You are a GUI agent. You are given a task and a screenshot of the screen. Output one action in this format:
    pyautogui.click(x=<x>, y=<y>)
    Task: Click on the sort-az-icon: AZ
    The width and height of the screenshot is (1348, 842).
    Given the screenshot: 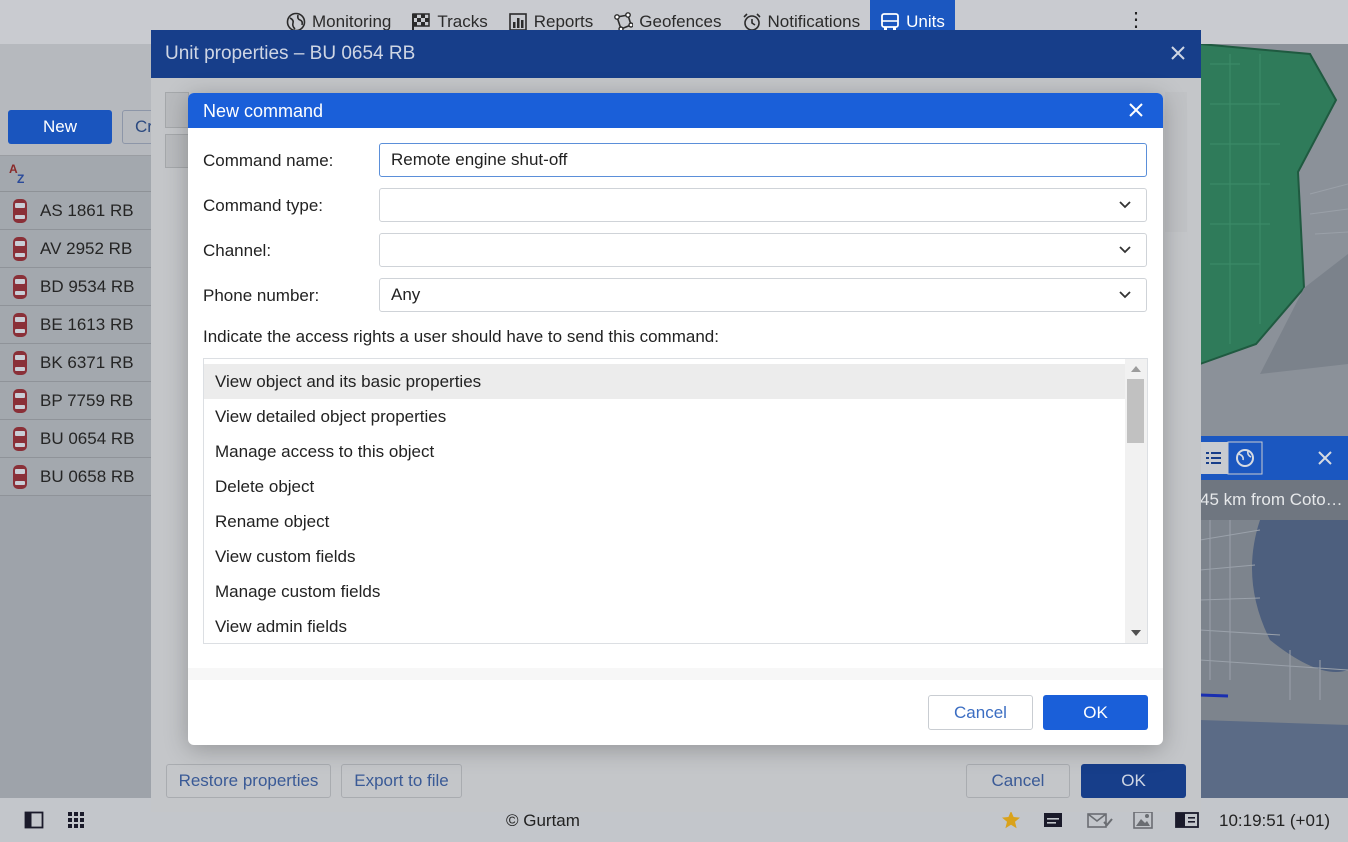 What is the action you would take?
    pyautogui.click(x=16, y=174)
    